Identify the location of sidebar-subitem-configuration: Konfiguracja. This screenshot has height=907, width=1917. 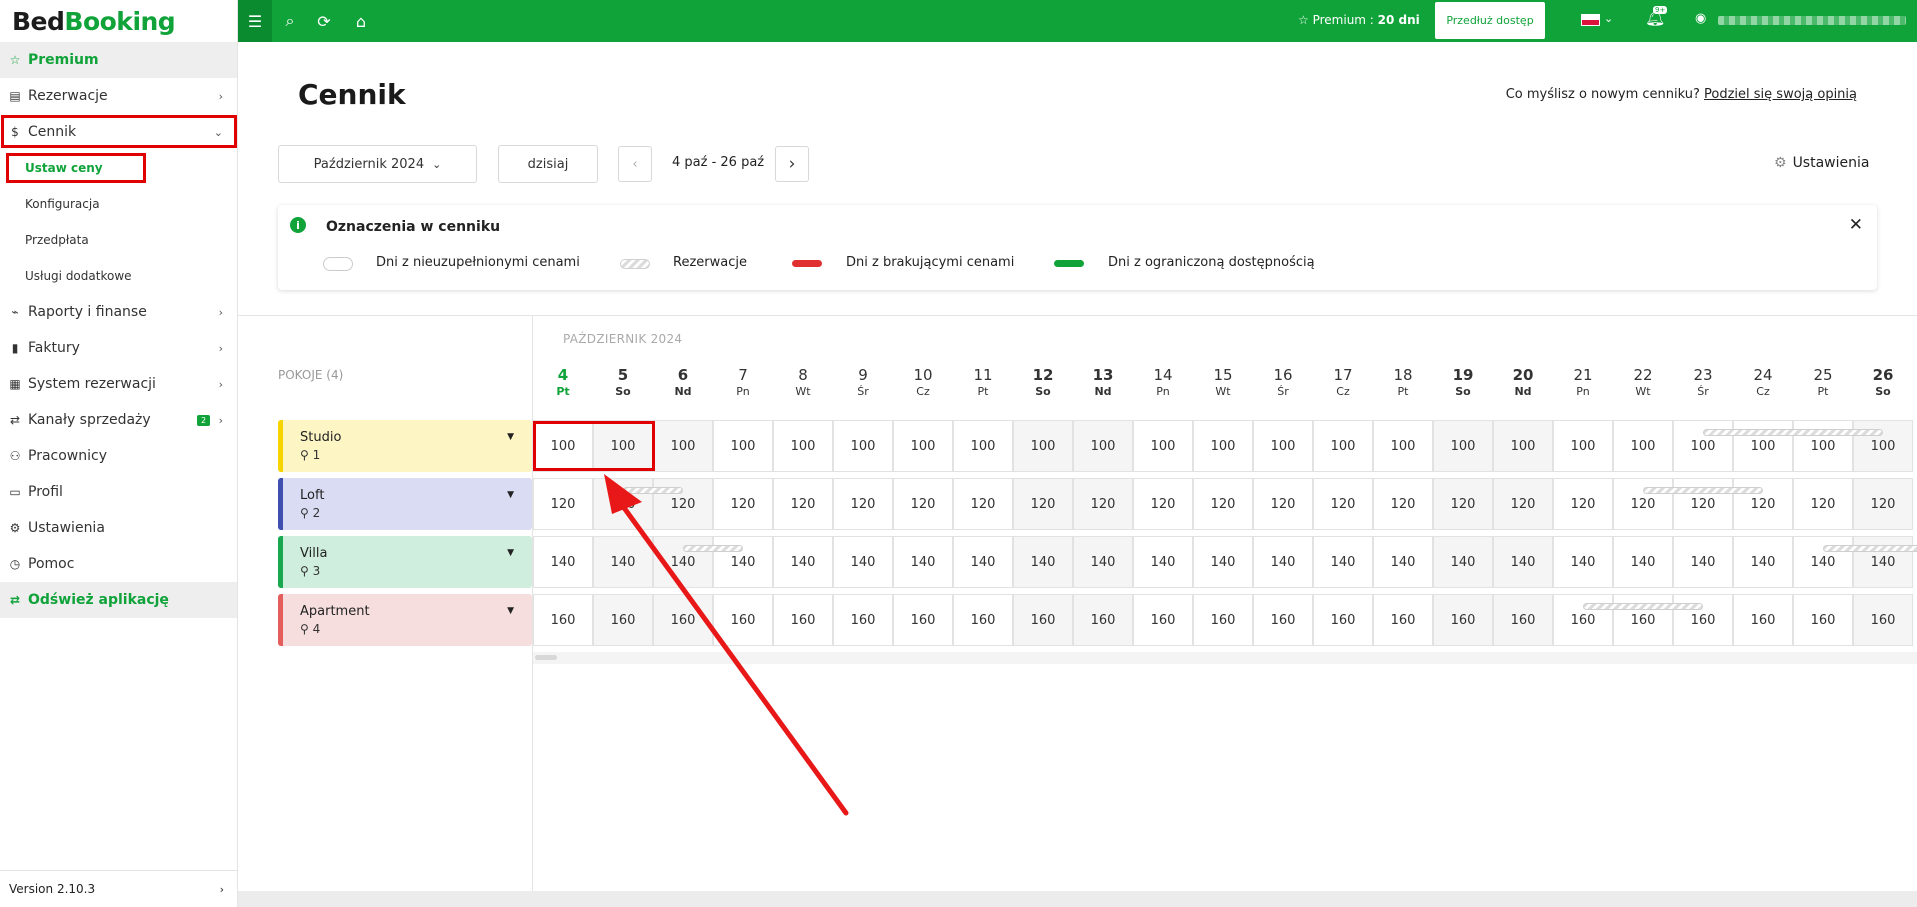
(118, 204).